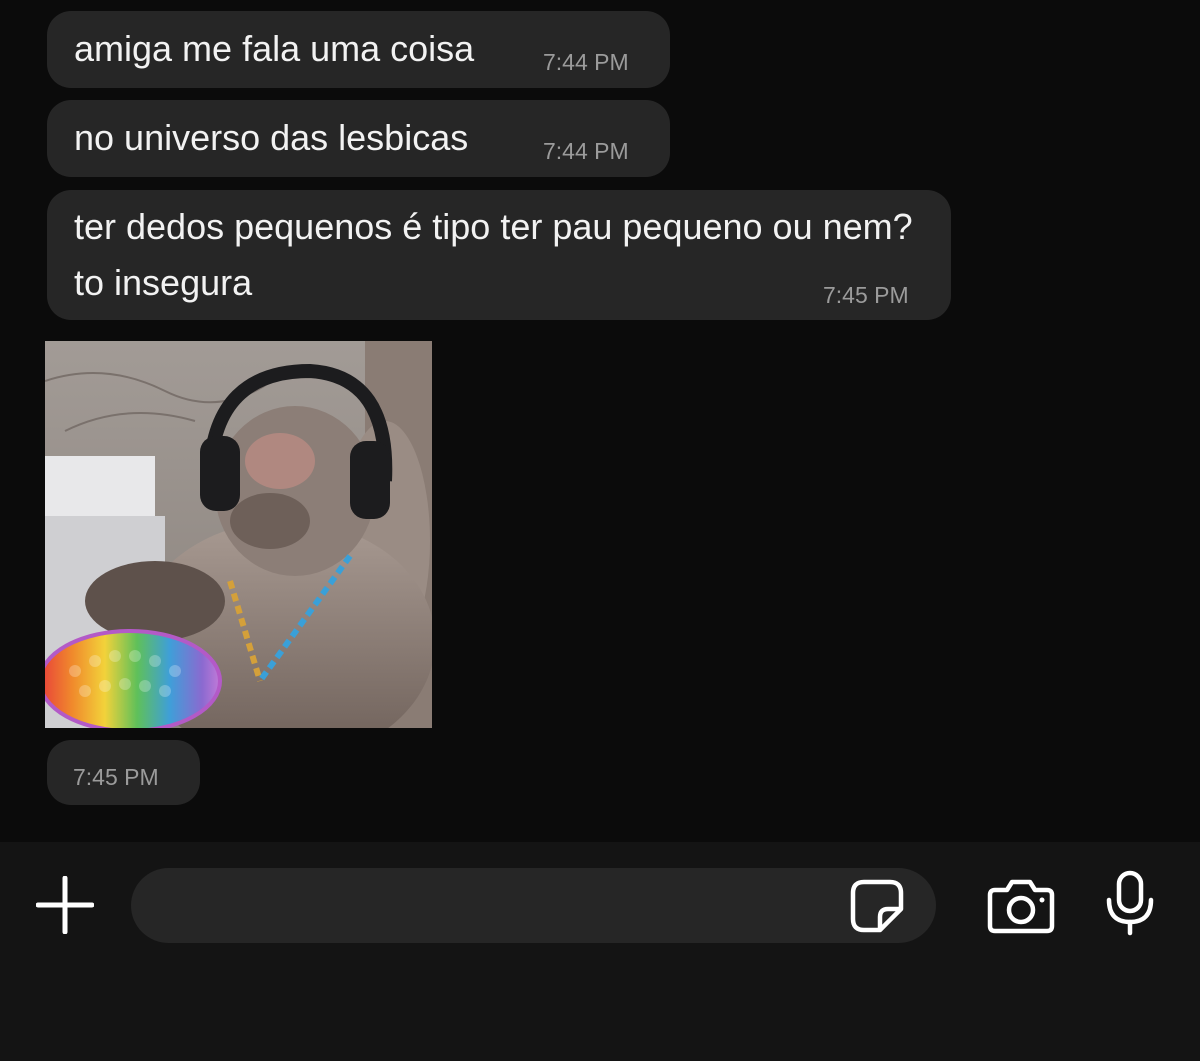 The image size is (1200, 1061). I want to click on plus-icon, so click(65, 905).